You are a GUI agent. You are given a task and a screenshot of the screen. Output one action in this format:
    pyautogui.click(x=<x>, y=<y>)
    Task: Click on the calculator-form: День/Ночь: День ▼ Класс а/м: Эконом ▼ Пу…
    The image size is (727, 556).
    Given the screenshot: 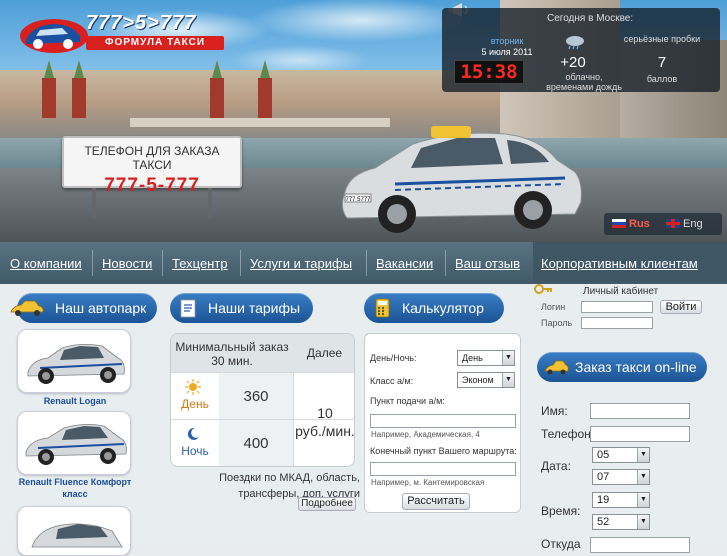 What is the action you would take?
    pyautogui.click(x=442, y=423)
    